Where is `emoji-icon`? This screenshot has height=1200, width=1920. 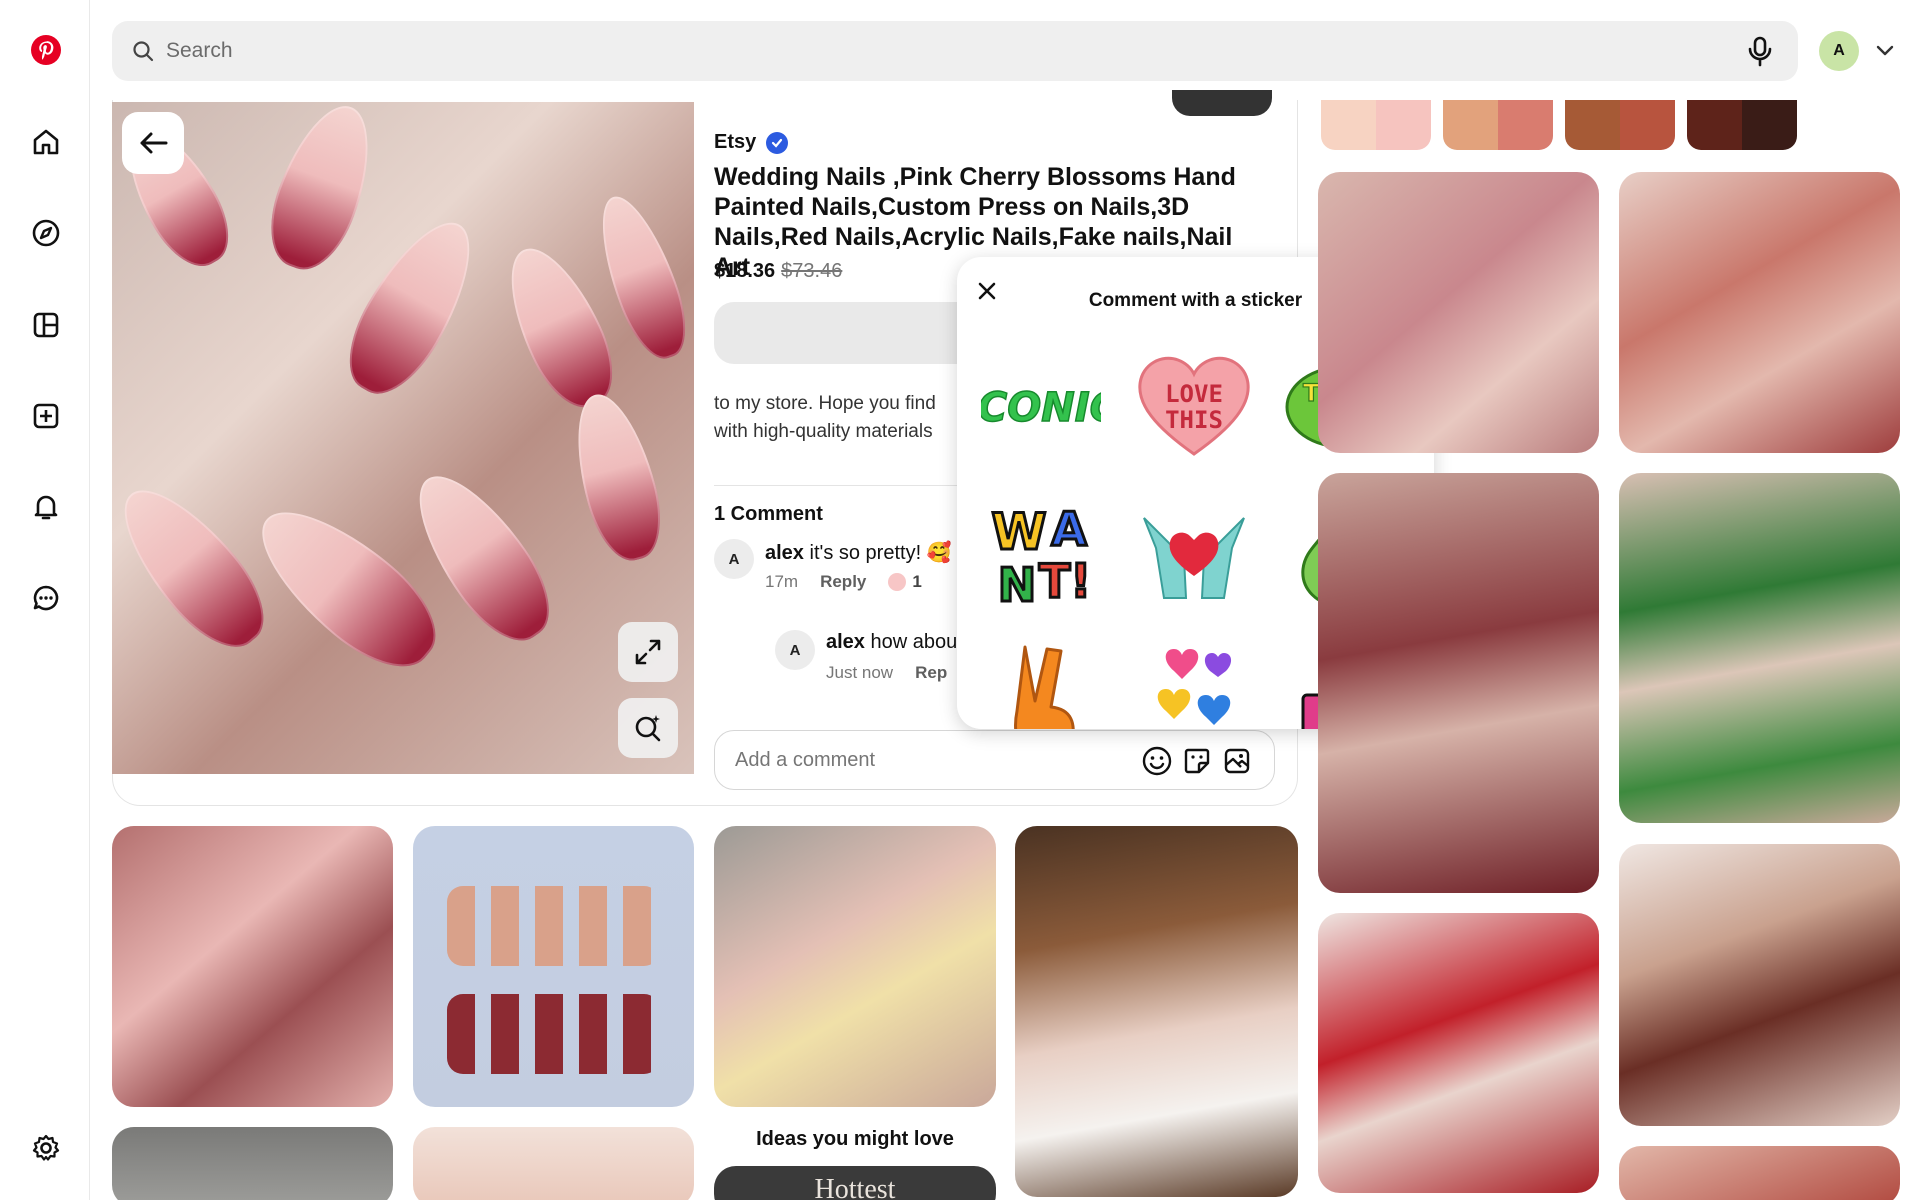
emoji-icon is located at coordinates (1157, 761).